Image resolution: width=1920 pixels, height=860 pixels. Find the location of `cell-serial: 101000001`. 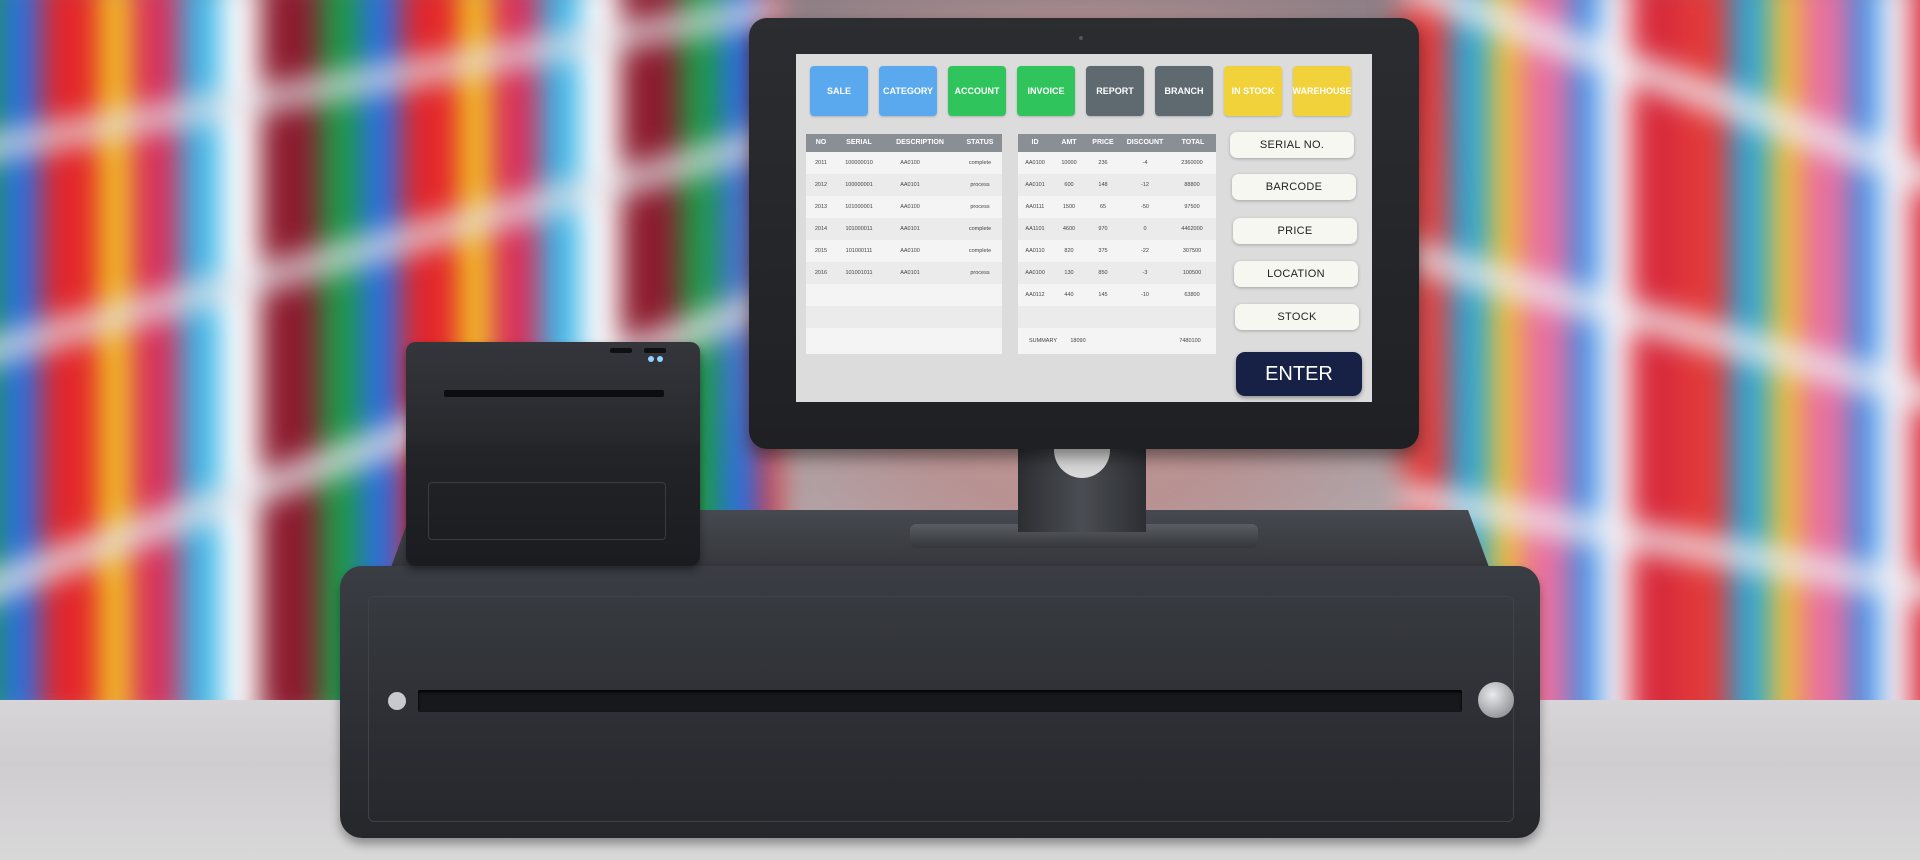

cell-serial: 101000001 is located at coordinates (859, 207).